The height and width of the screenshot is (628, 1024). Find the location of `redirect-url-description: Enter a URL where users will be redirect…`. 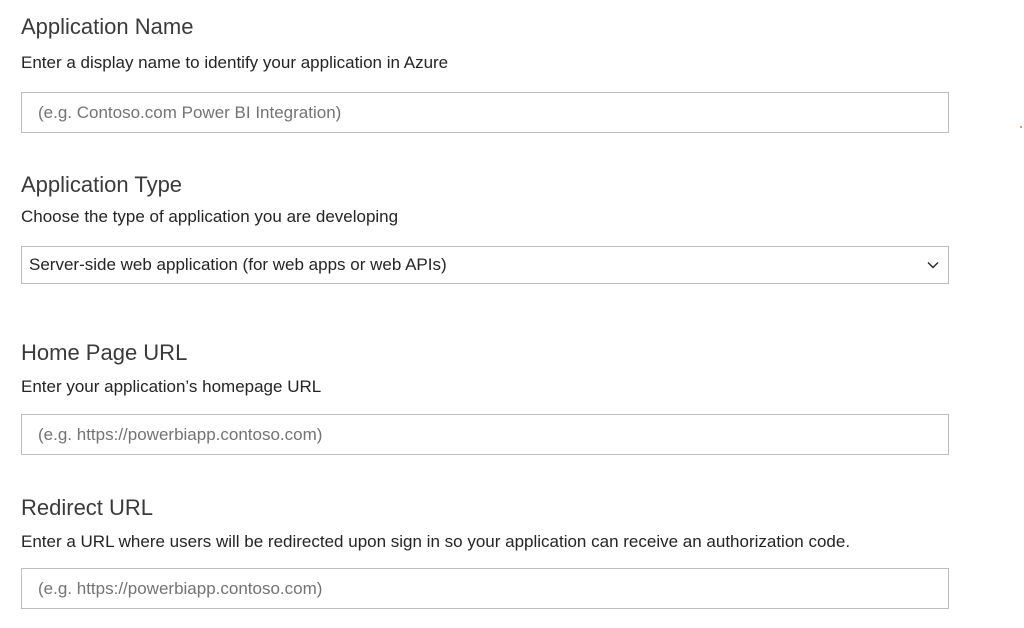

redirect-url-description: Enter a URL where users will be redirect… is located at coordinates (436, 541).